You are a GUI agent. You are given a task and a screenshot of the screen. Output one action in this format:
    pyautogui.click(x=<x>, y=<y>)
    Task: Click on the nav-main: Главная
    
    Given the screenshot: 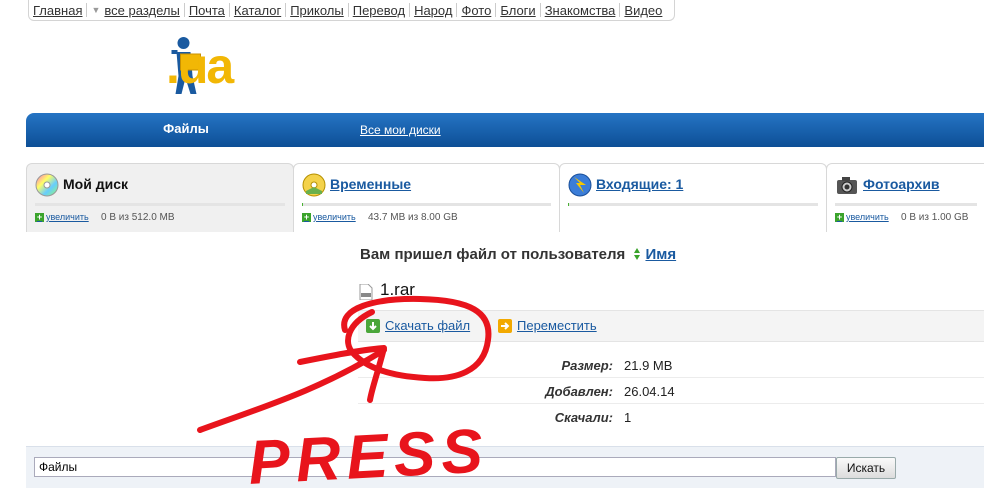 What is the action you would take?
    pyautogui.click(x=57, y=10)
    